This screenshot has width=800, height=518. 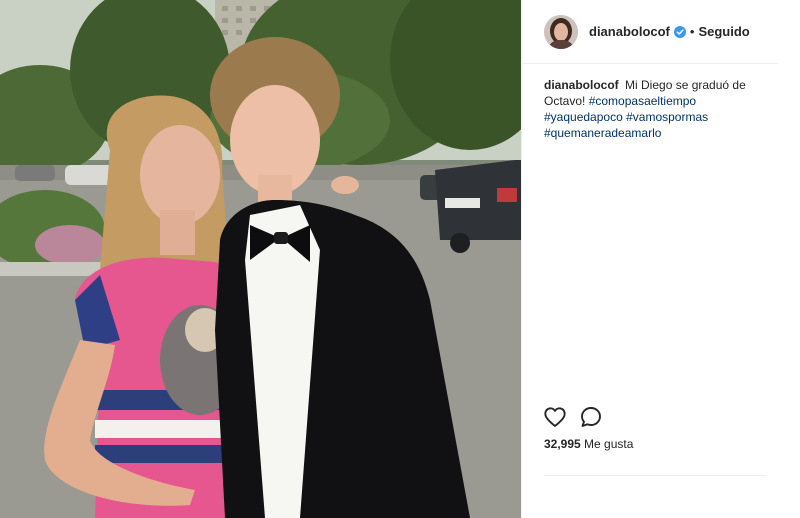 I want to click on hashtag-link: #yaquedapoco, so click(x=583, y=117).